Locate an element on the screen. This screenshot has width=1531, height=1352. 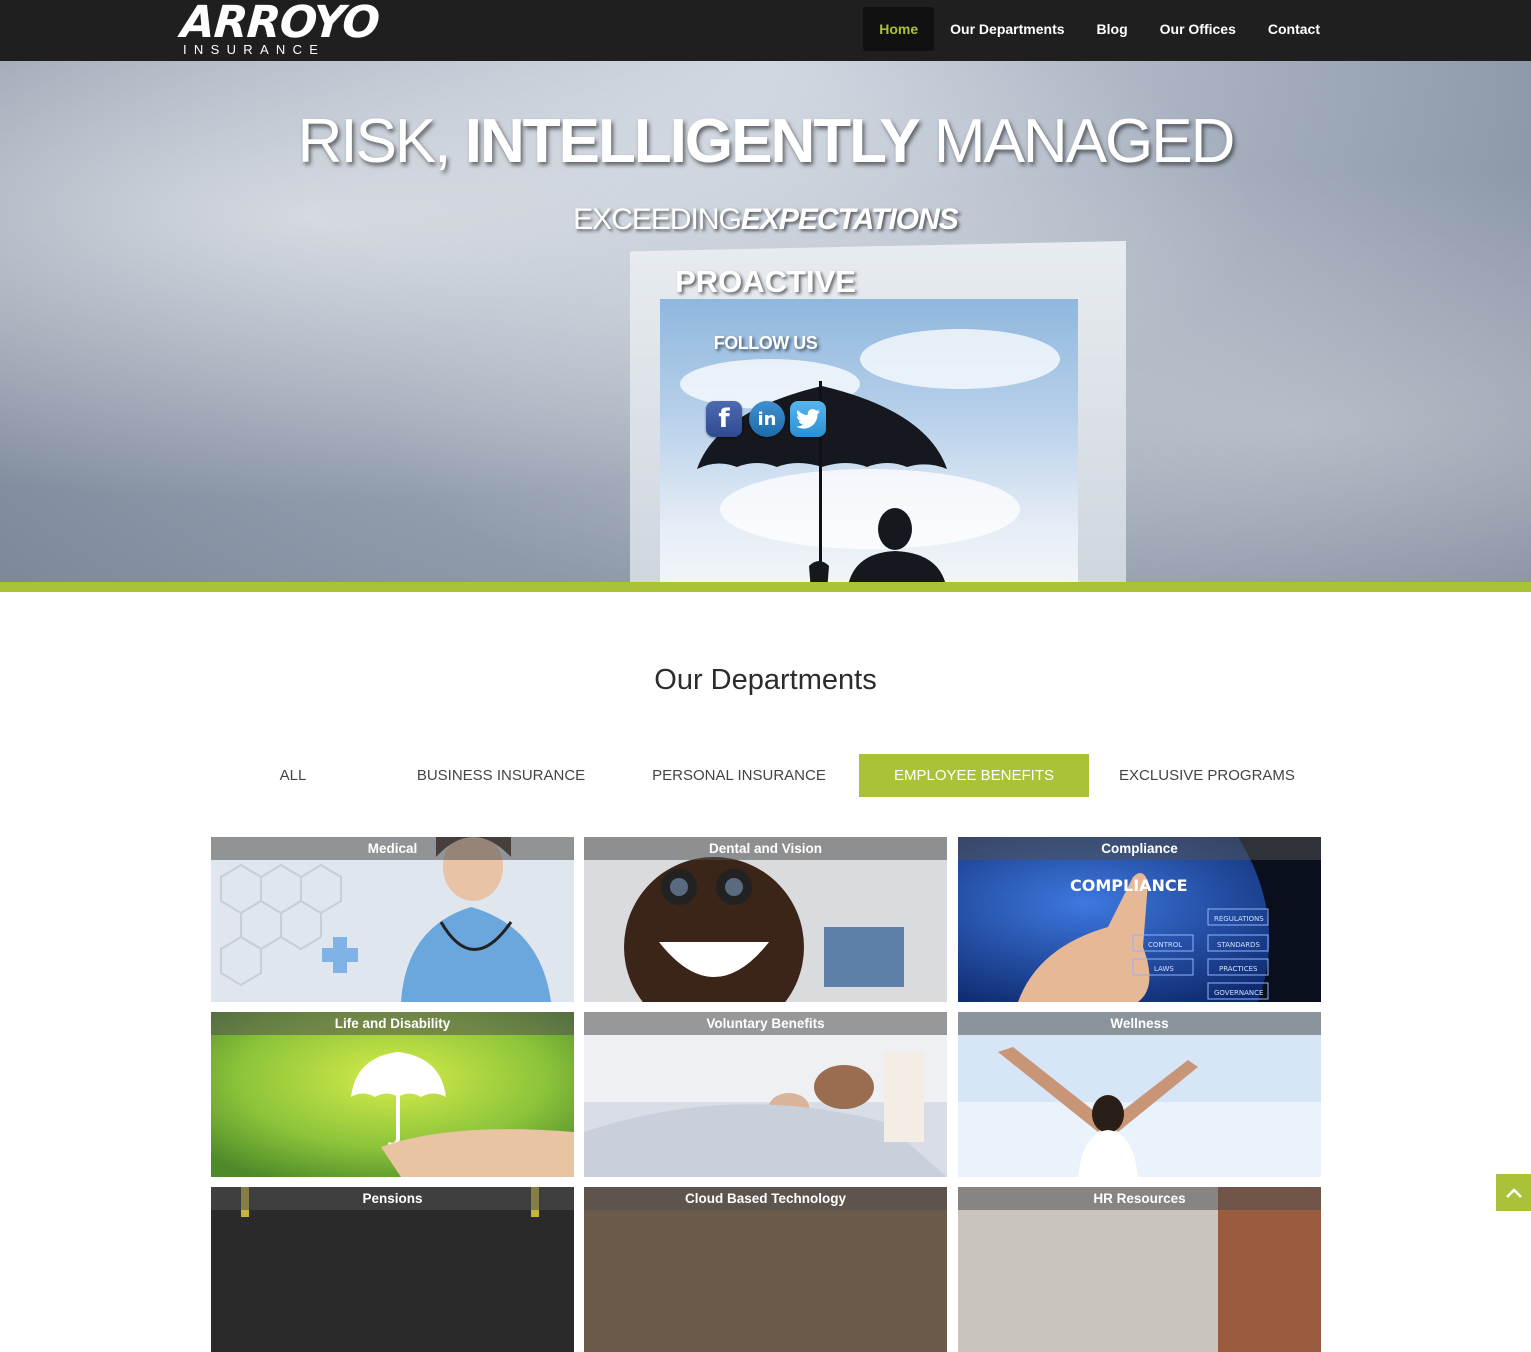
subheadline-part-2: EXPECTATIONS is located at coordinates (849, 219).